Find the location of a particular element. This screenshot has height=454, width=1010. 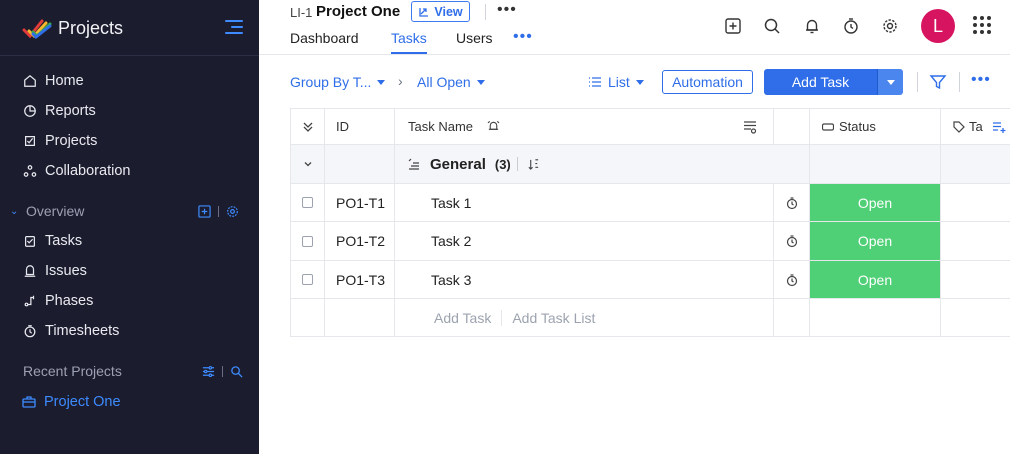

projects-icon is located at coordinates (30, 141).